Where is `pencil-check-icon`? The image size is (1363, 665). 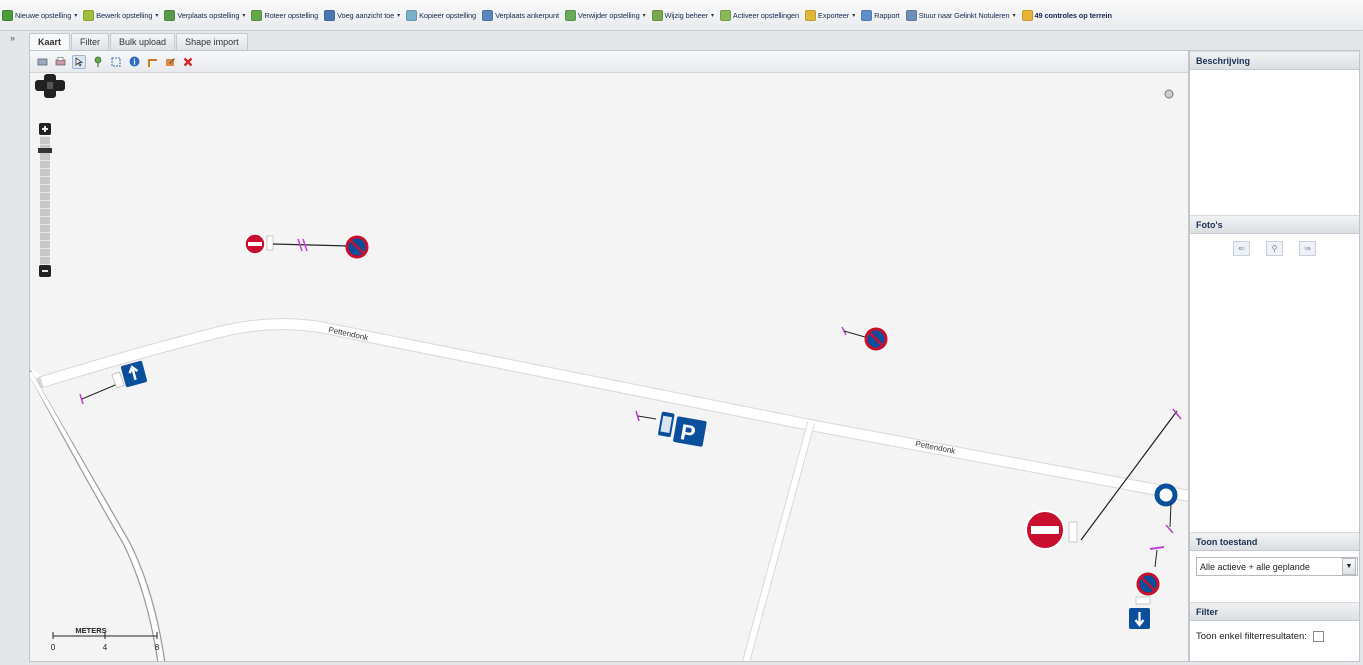 pencil-check-icon is located at coordinates (1027, 15).